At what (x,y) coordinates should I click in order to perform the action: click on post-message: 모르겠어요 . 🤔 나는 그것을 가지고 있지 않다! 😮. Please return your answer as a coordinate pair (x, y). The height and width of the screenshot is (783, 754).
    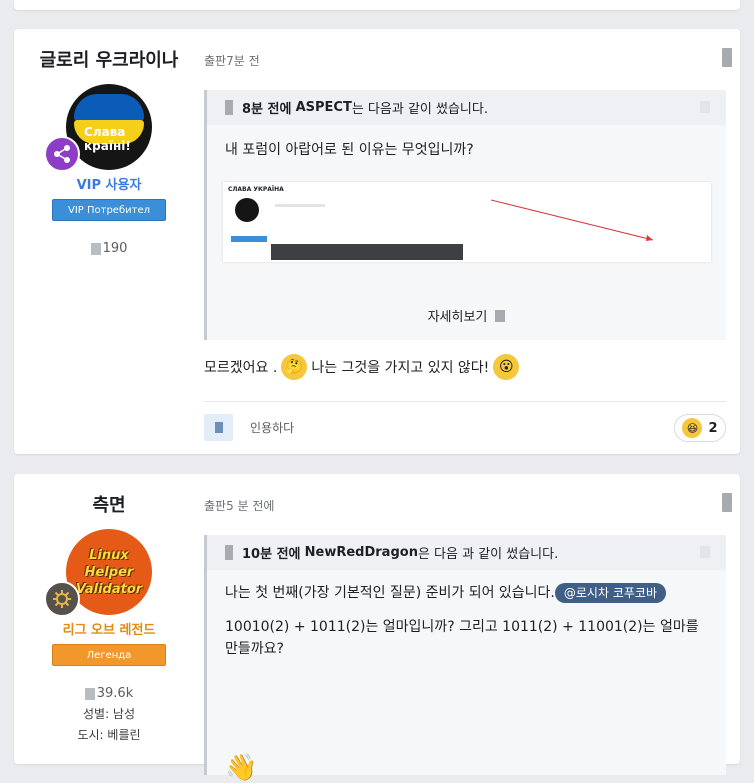
    Looking at the image, I should click on (362, 367).